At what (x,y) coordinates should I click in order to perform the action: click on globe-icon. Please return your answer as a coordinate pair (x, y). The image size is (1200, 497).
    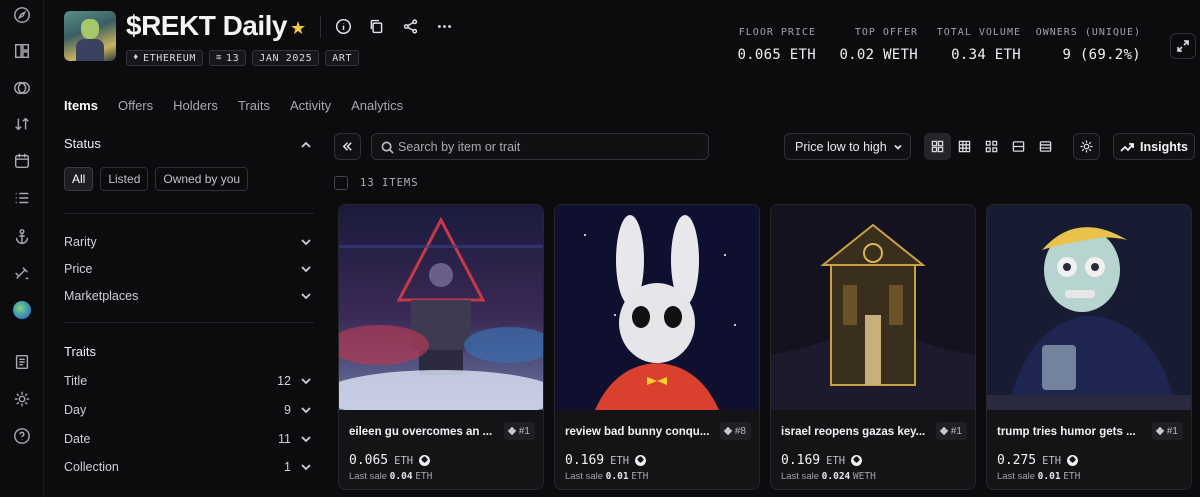
    Looking at the image, I should click on (22, 310).